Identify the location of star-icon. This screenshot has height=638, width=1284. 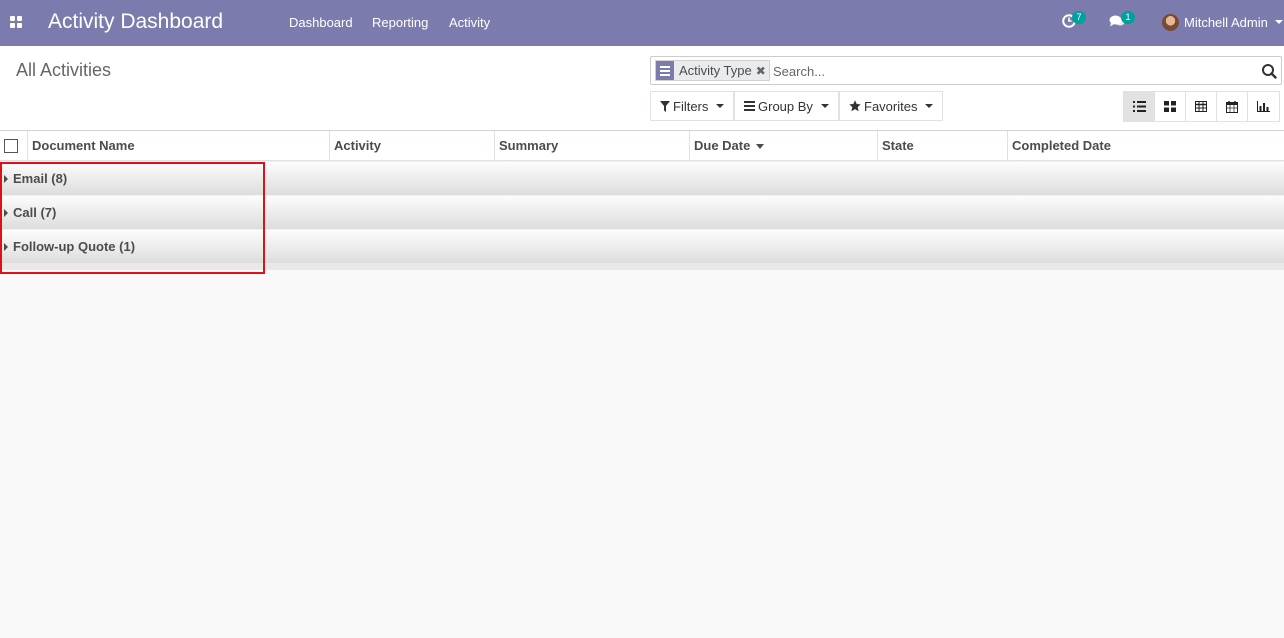
(855, 106).